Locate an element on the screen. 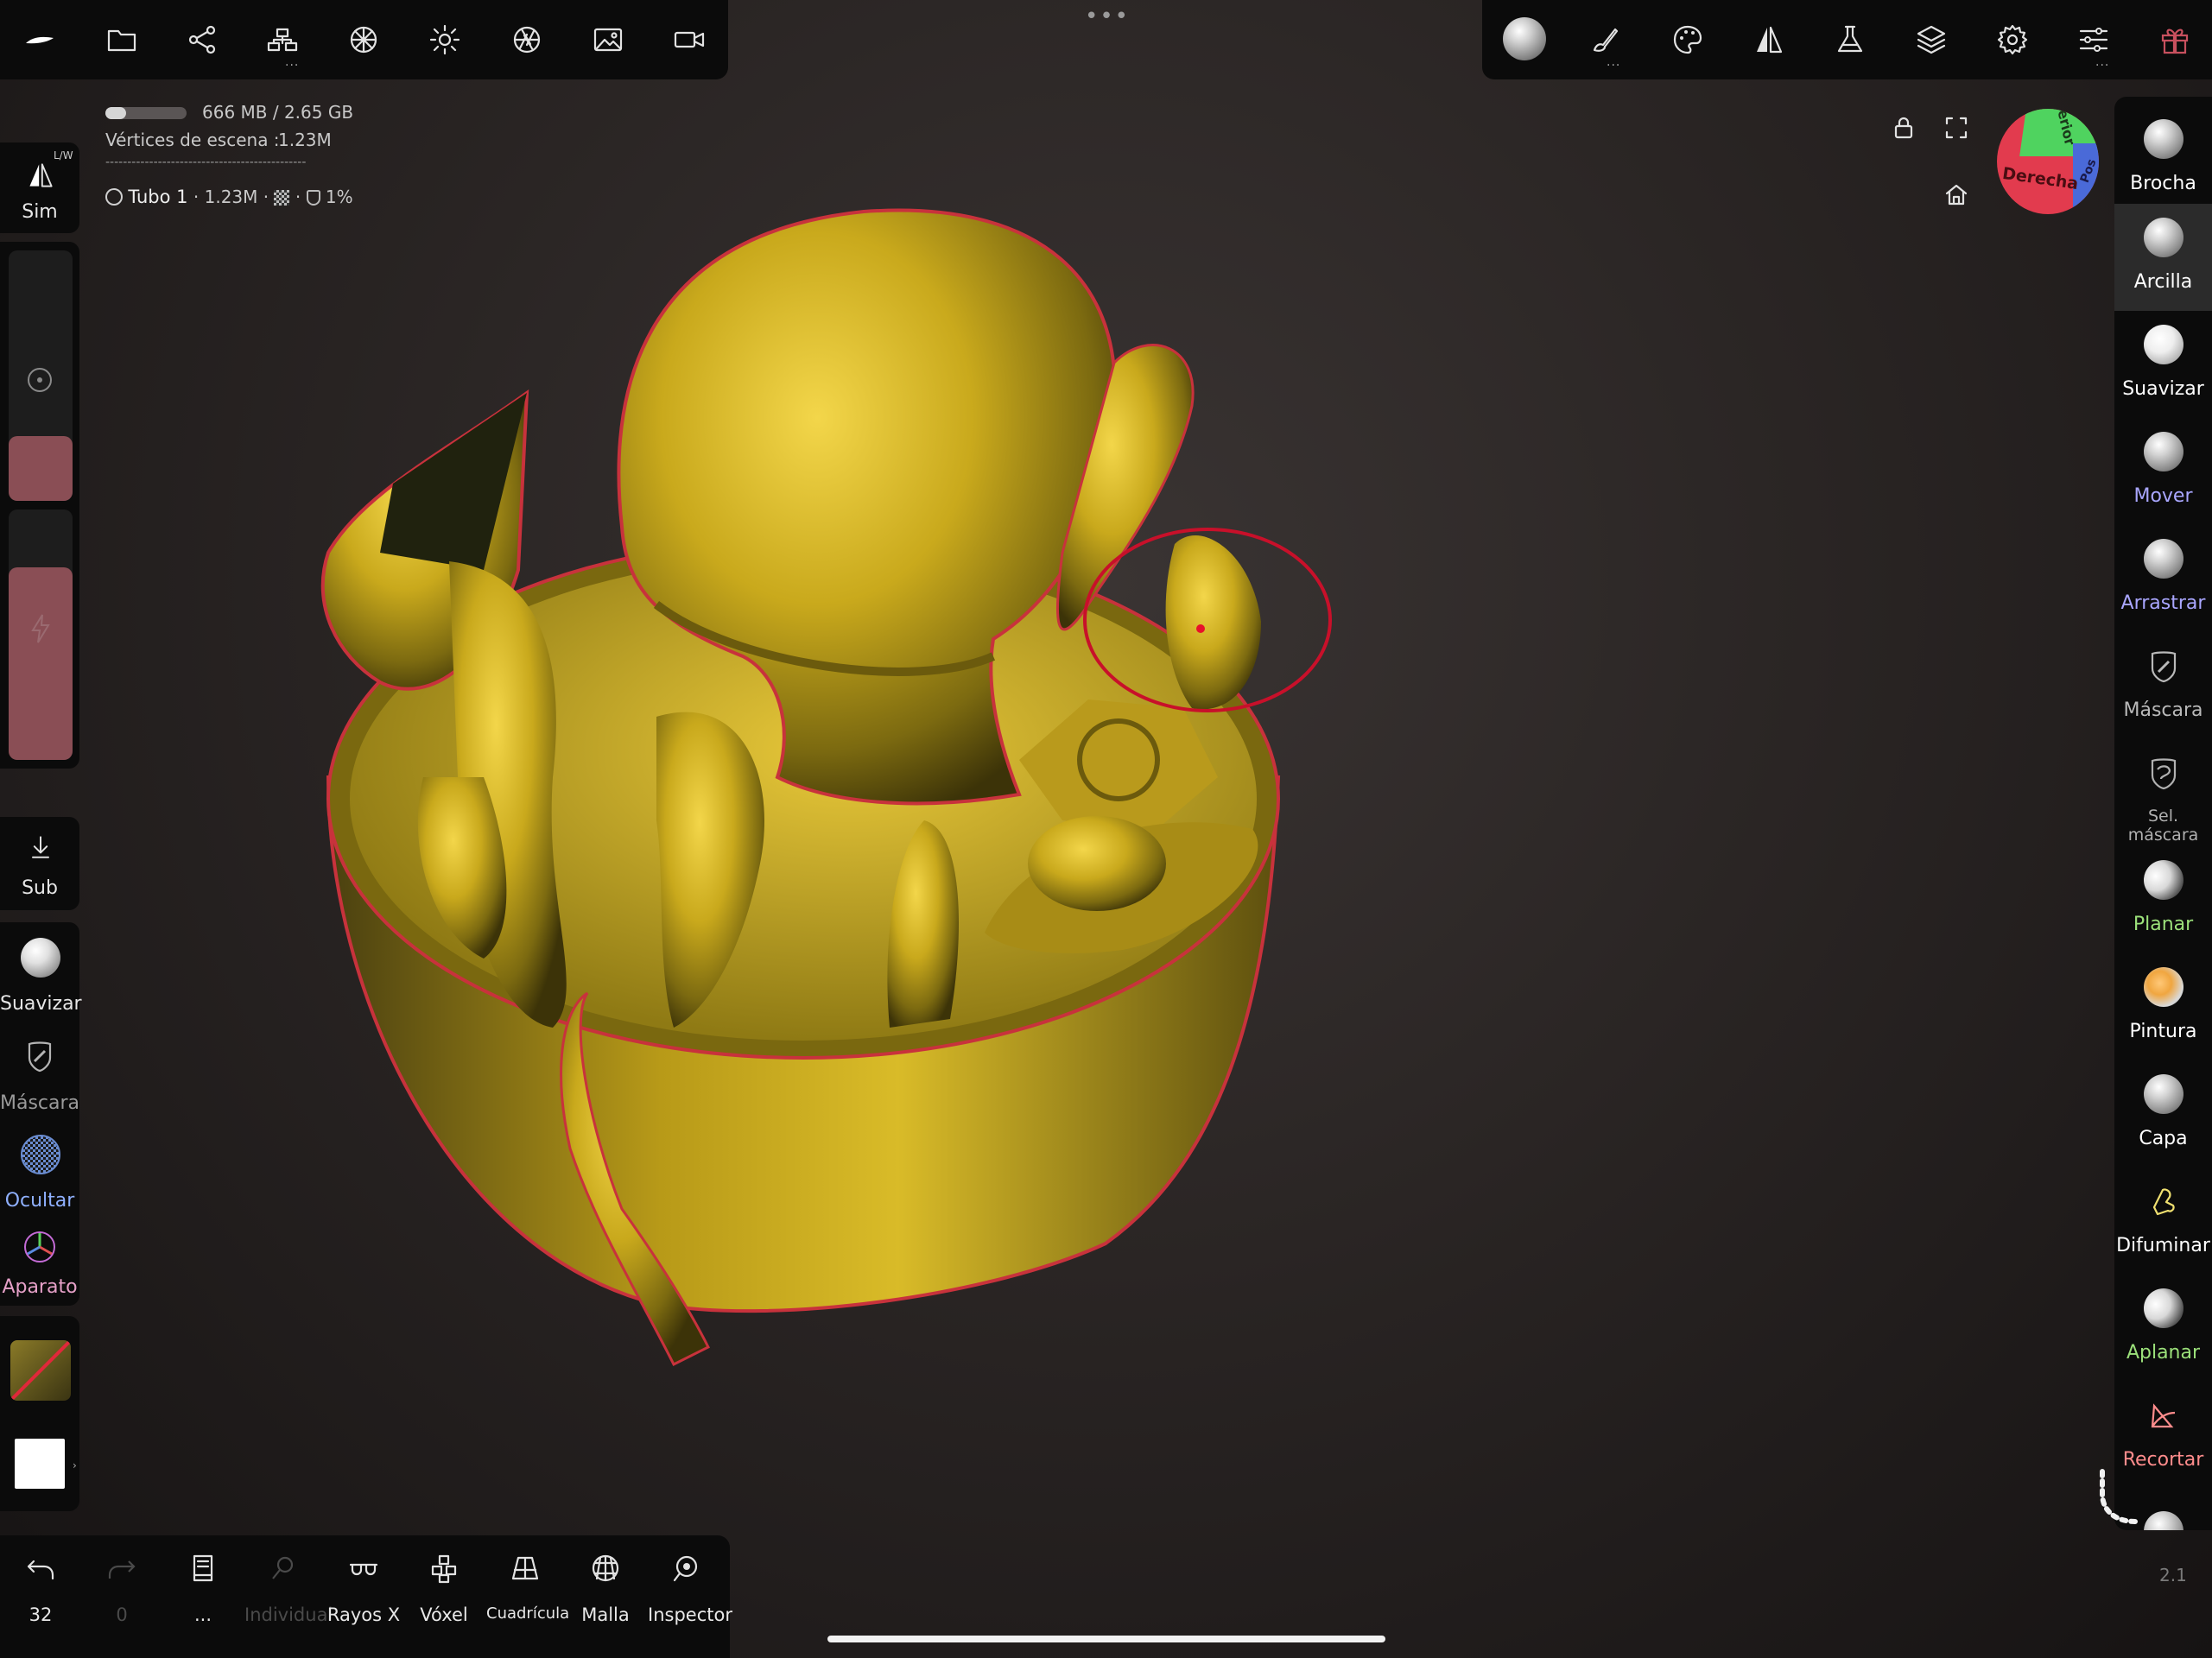 This screenshot has height=1658, width=2212. palette-icon is located at coordinates (1687, 39).